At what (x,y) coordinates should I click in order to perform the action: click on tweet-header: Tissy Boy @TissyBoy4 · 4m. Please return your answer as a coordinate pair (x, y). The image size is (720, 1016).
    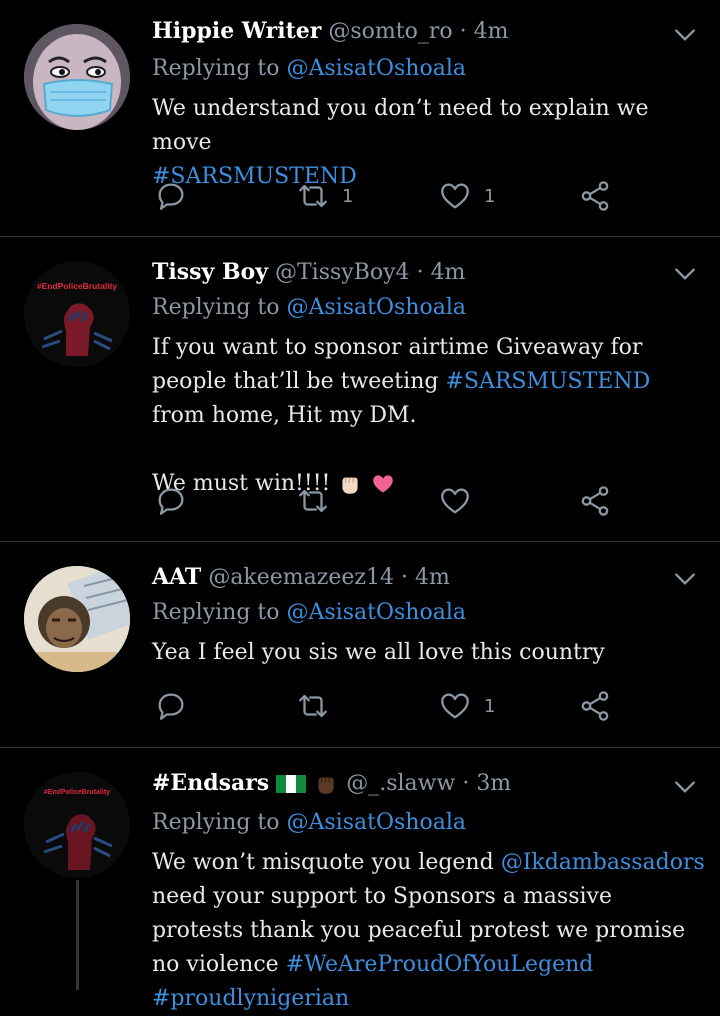
    Looking at the image, I should click on (308, 272).